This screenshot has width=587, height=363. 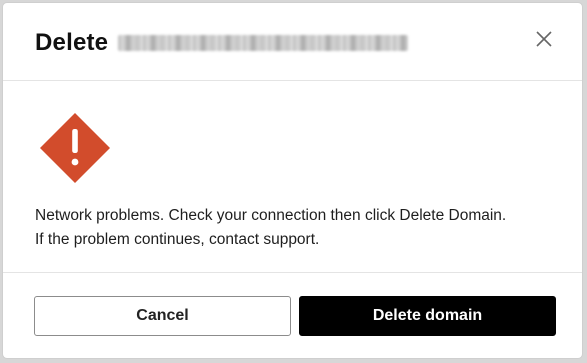 I want to click on warning-diamond-icon, so click(x=75, y=148).